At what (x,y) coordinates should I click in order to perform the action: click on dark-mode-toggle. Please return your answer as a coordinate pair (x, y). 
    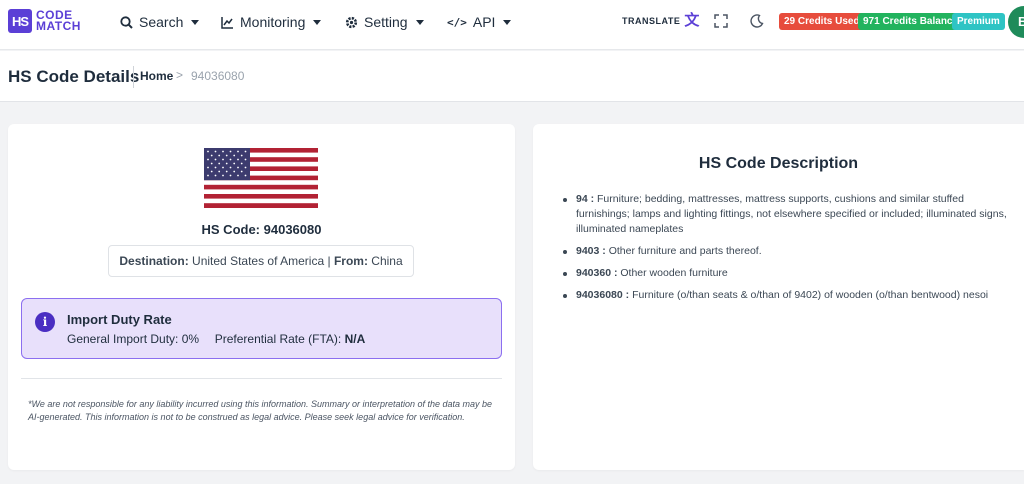
    Looking at the image, I should click on (757, 21).